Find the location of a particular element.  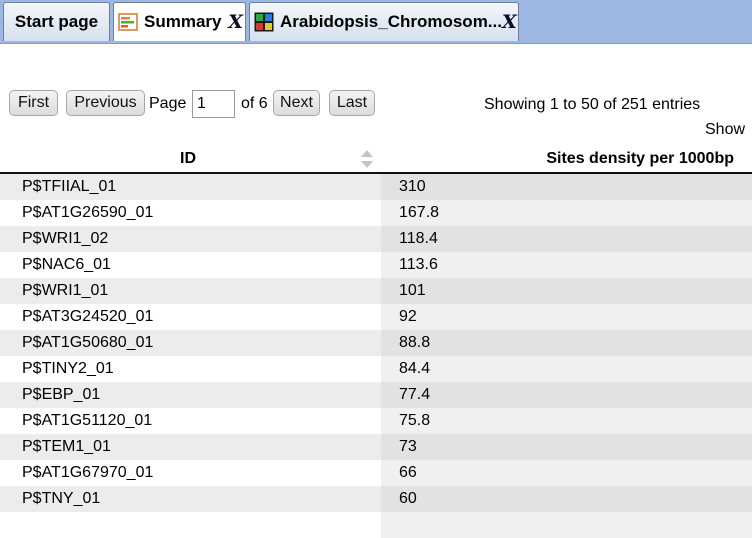

tab-start-page: Start page is located at coordinates (56, 21).